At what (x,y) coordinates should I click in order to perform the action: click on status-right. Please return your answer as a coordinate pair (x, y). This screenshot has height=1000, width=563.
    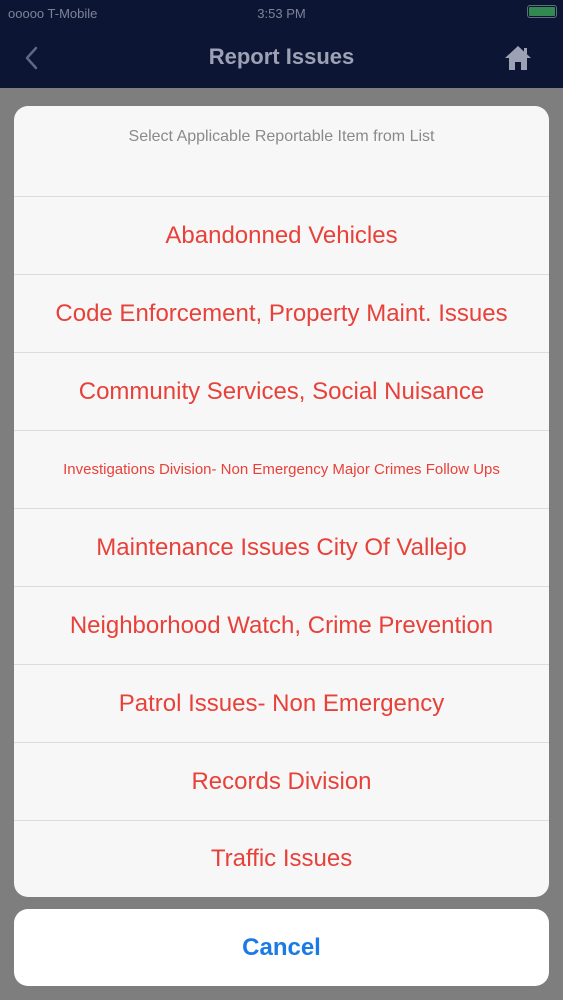
    Looking at the image, I should click on (542, 11).